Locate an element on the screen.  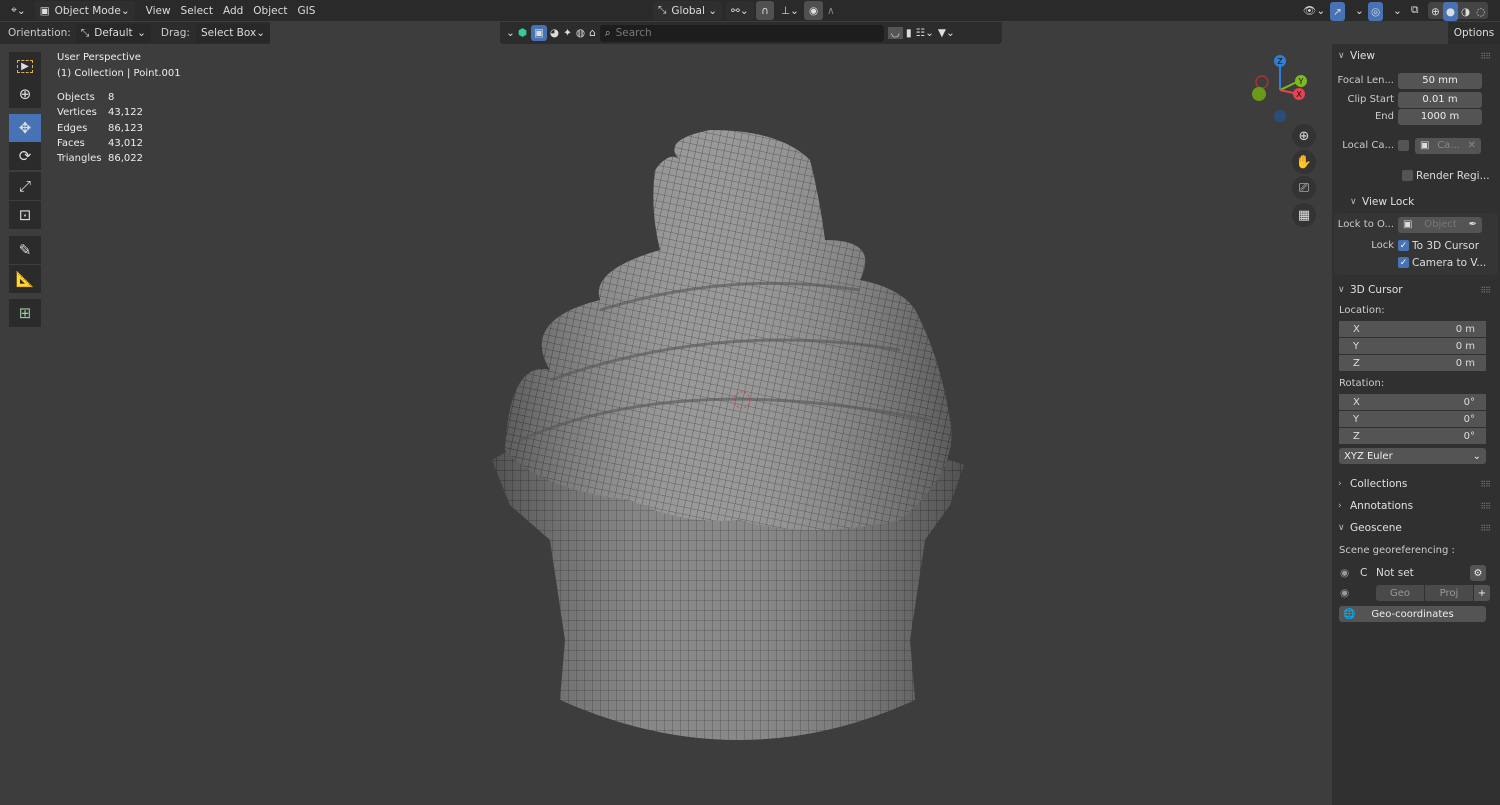
cursor-rotation-y-field: Y 0° is located at coordinates (1412, 419).